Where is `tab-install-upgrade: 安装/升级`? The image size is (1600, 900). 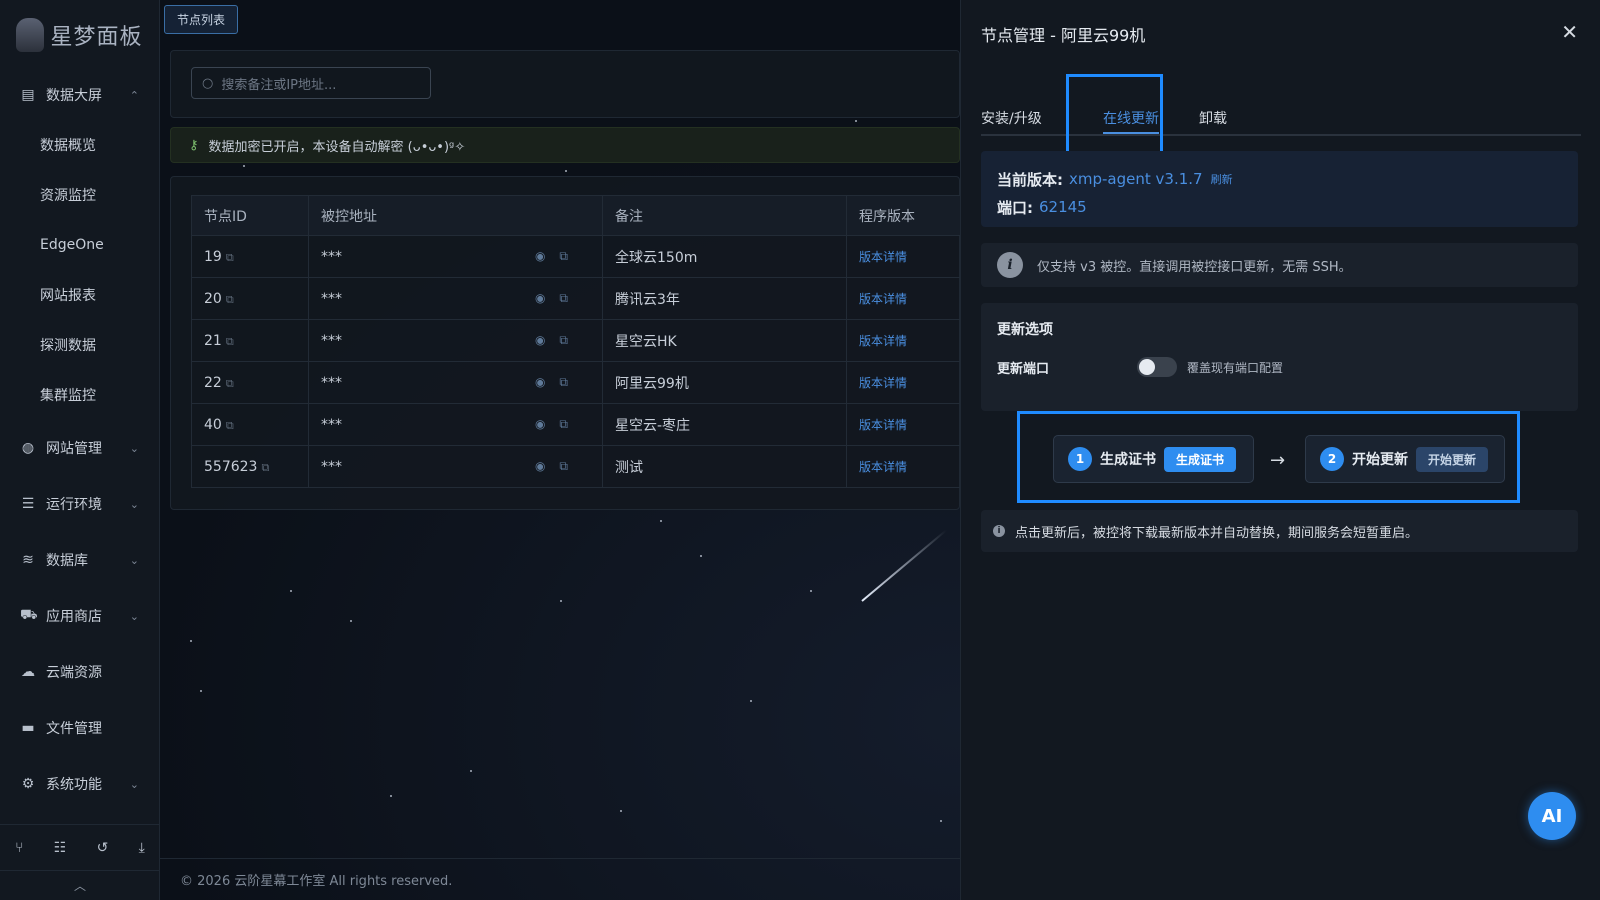
tab-install-upgrade: 安装/升级 is located at coordinates (1011, 118).